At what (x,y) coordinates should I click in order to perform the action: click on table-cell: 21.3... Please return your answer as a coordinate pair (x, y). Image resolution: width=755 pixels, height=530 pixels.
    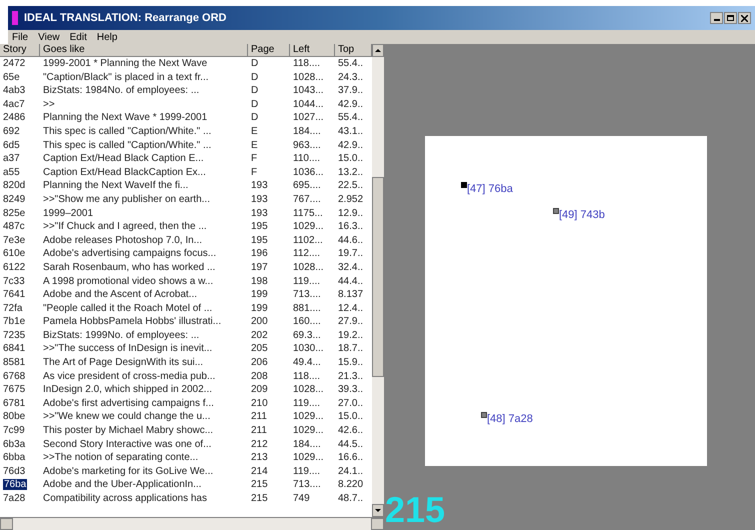
    Looking at the image, I should click on (351, 376).